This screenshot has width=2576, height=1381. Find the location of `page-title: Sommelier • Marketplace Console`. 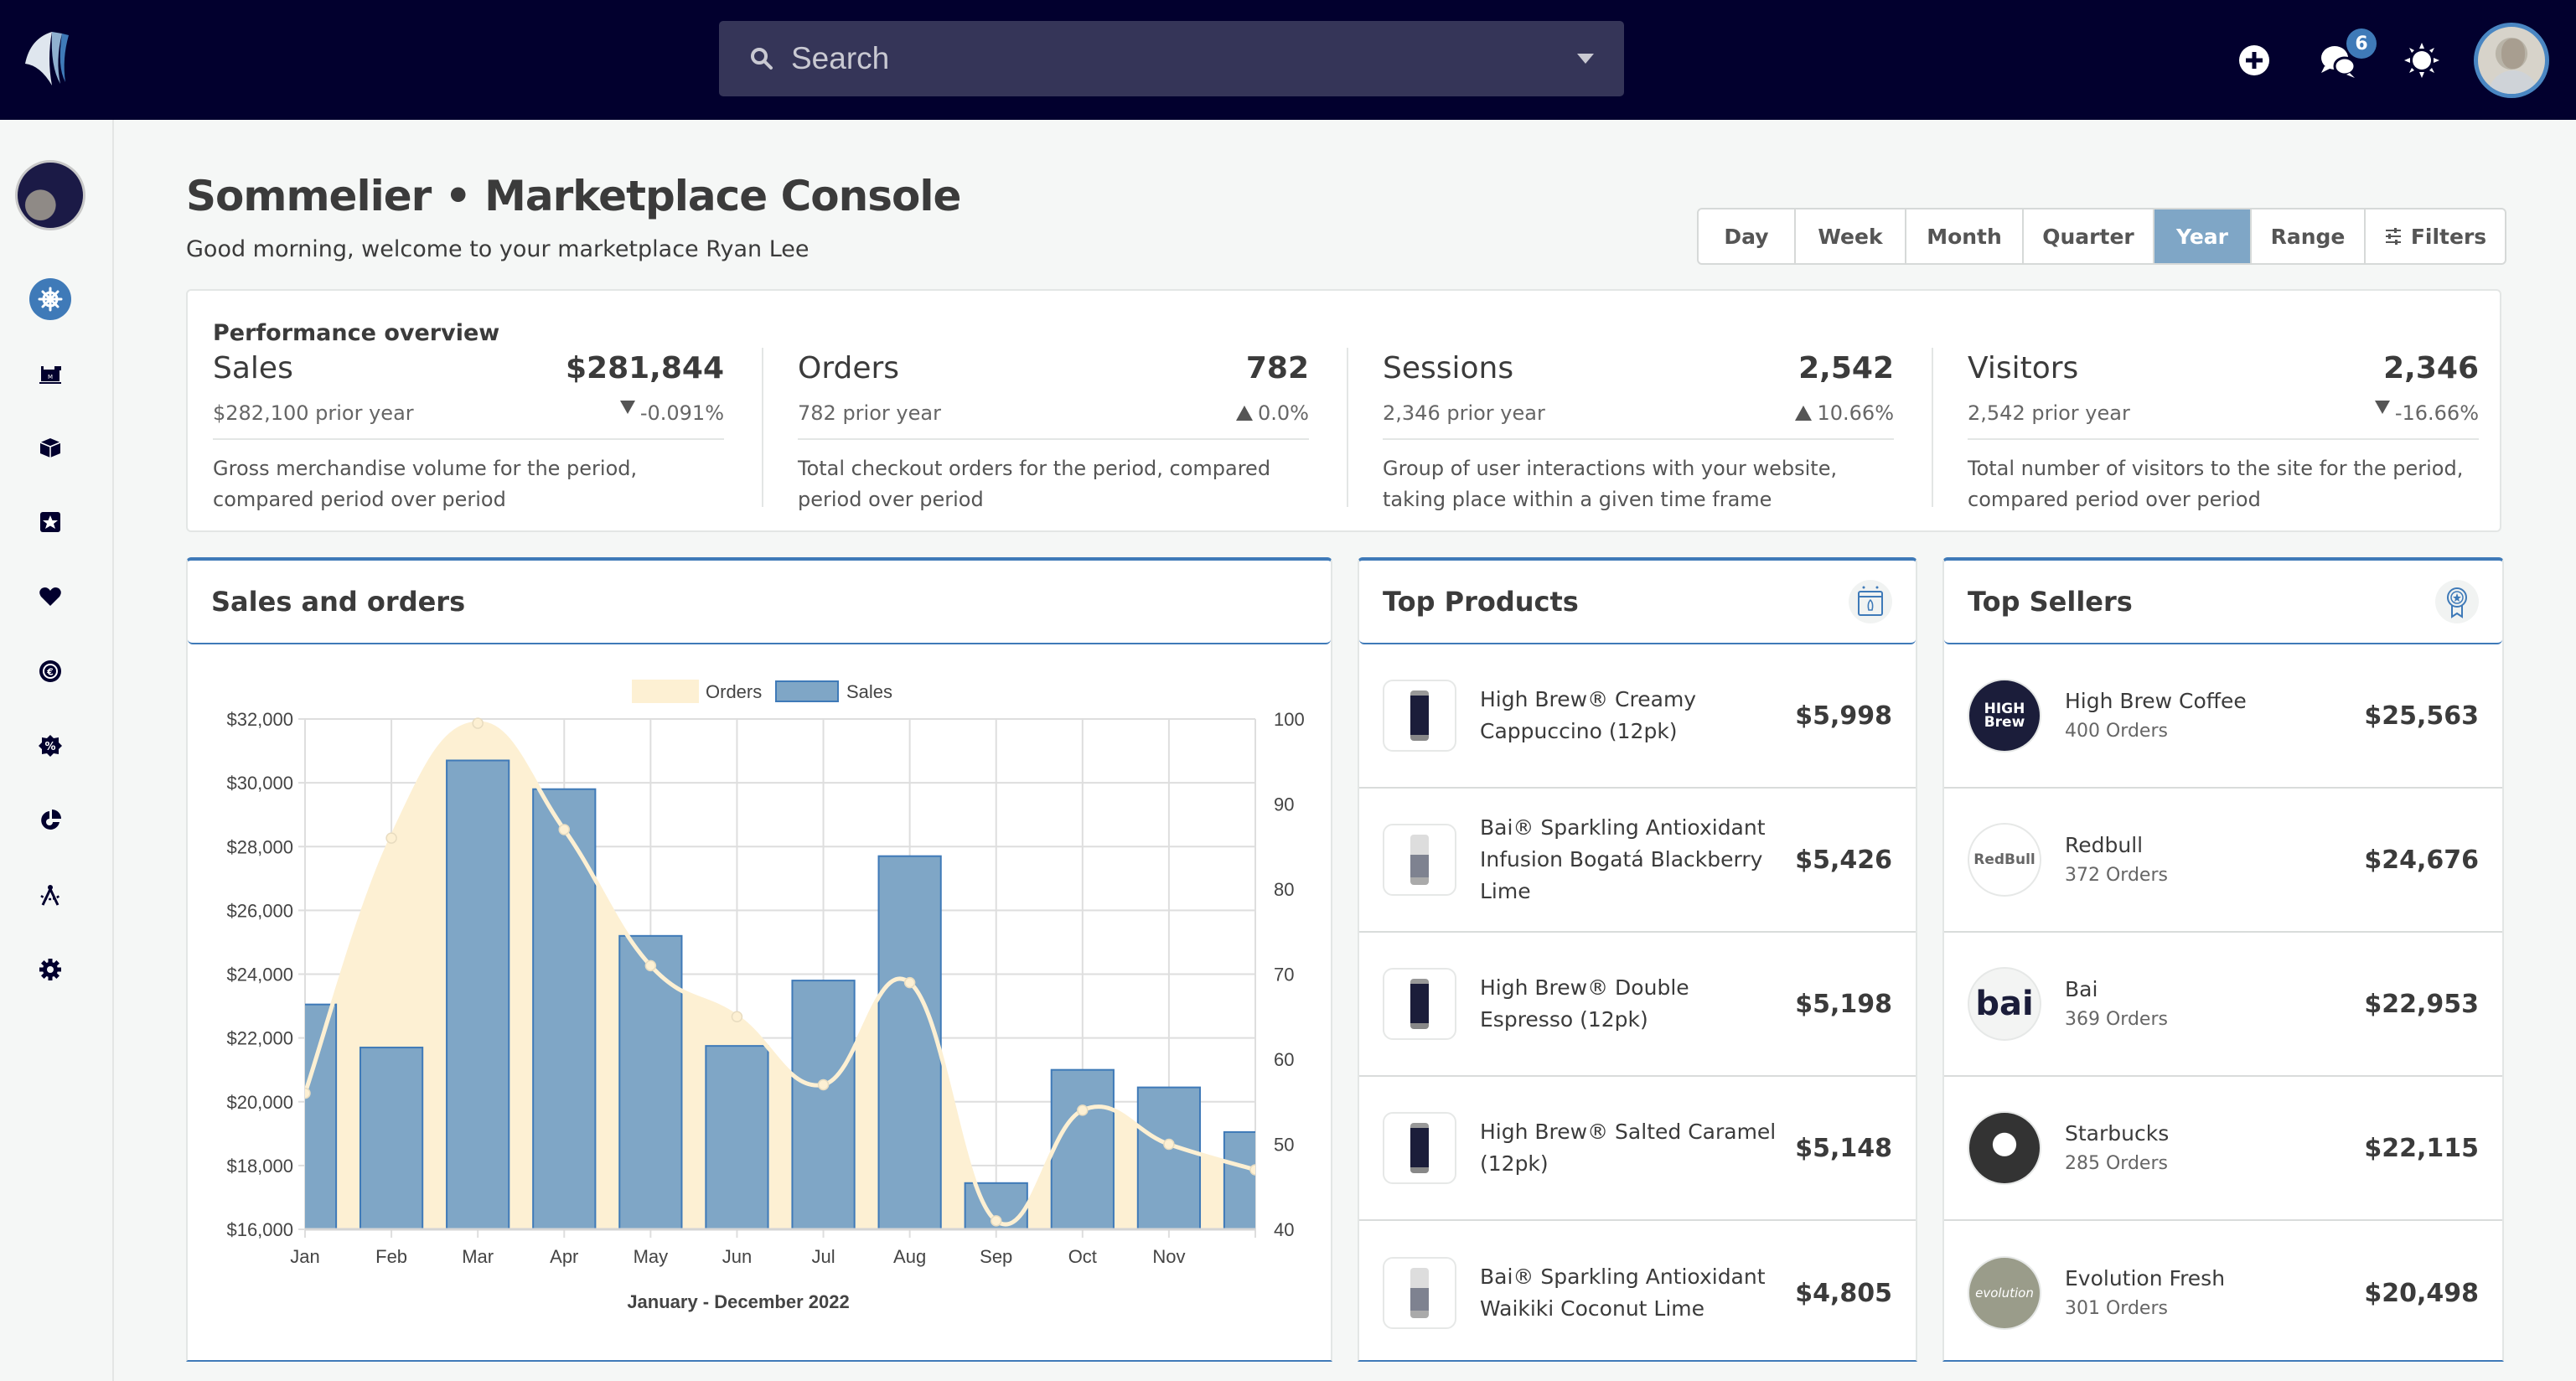

page-title: Sommelier • Marketplace Console is located at coordinates (573, 196).